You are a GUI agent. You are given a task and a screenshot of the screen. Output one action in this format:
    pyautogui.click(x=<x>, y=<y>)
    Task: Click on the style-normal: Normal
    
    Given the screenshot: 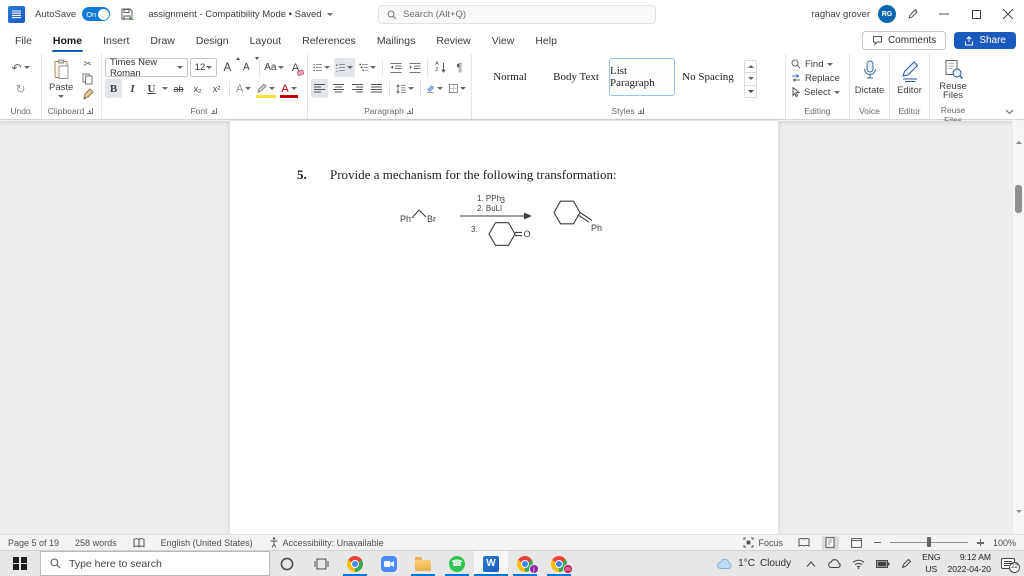 What is the action you would take?
    pyautogui.click(x=510, y=77)
    